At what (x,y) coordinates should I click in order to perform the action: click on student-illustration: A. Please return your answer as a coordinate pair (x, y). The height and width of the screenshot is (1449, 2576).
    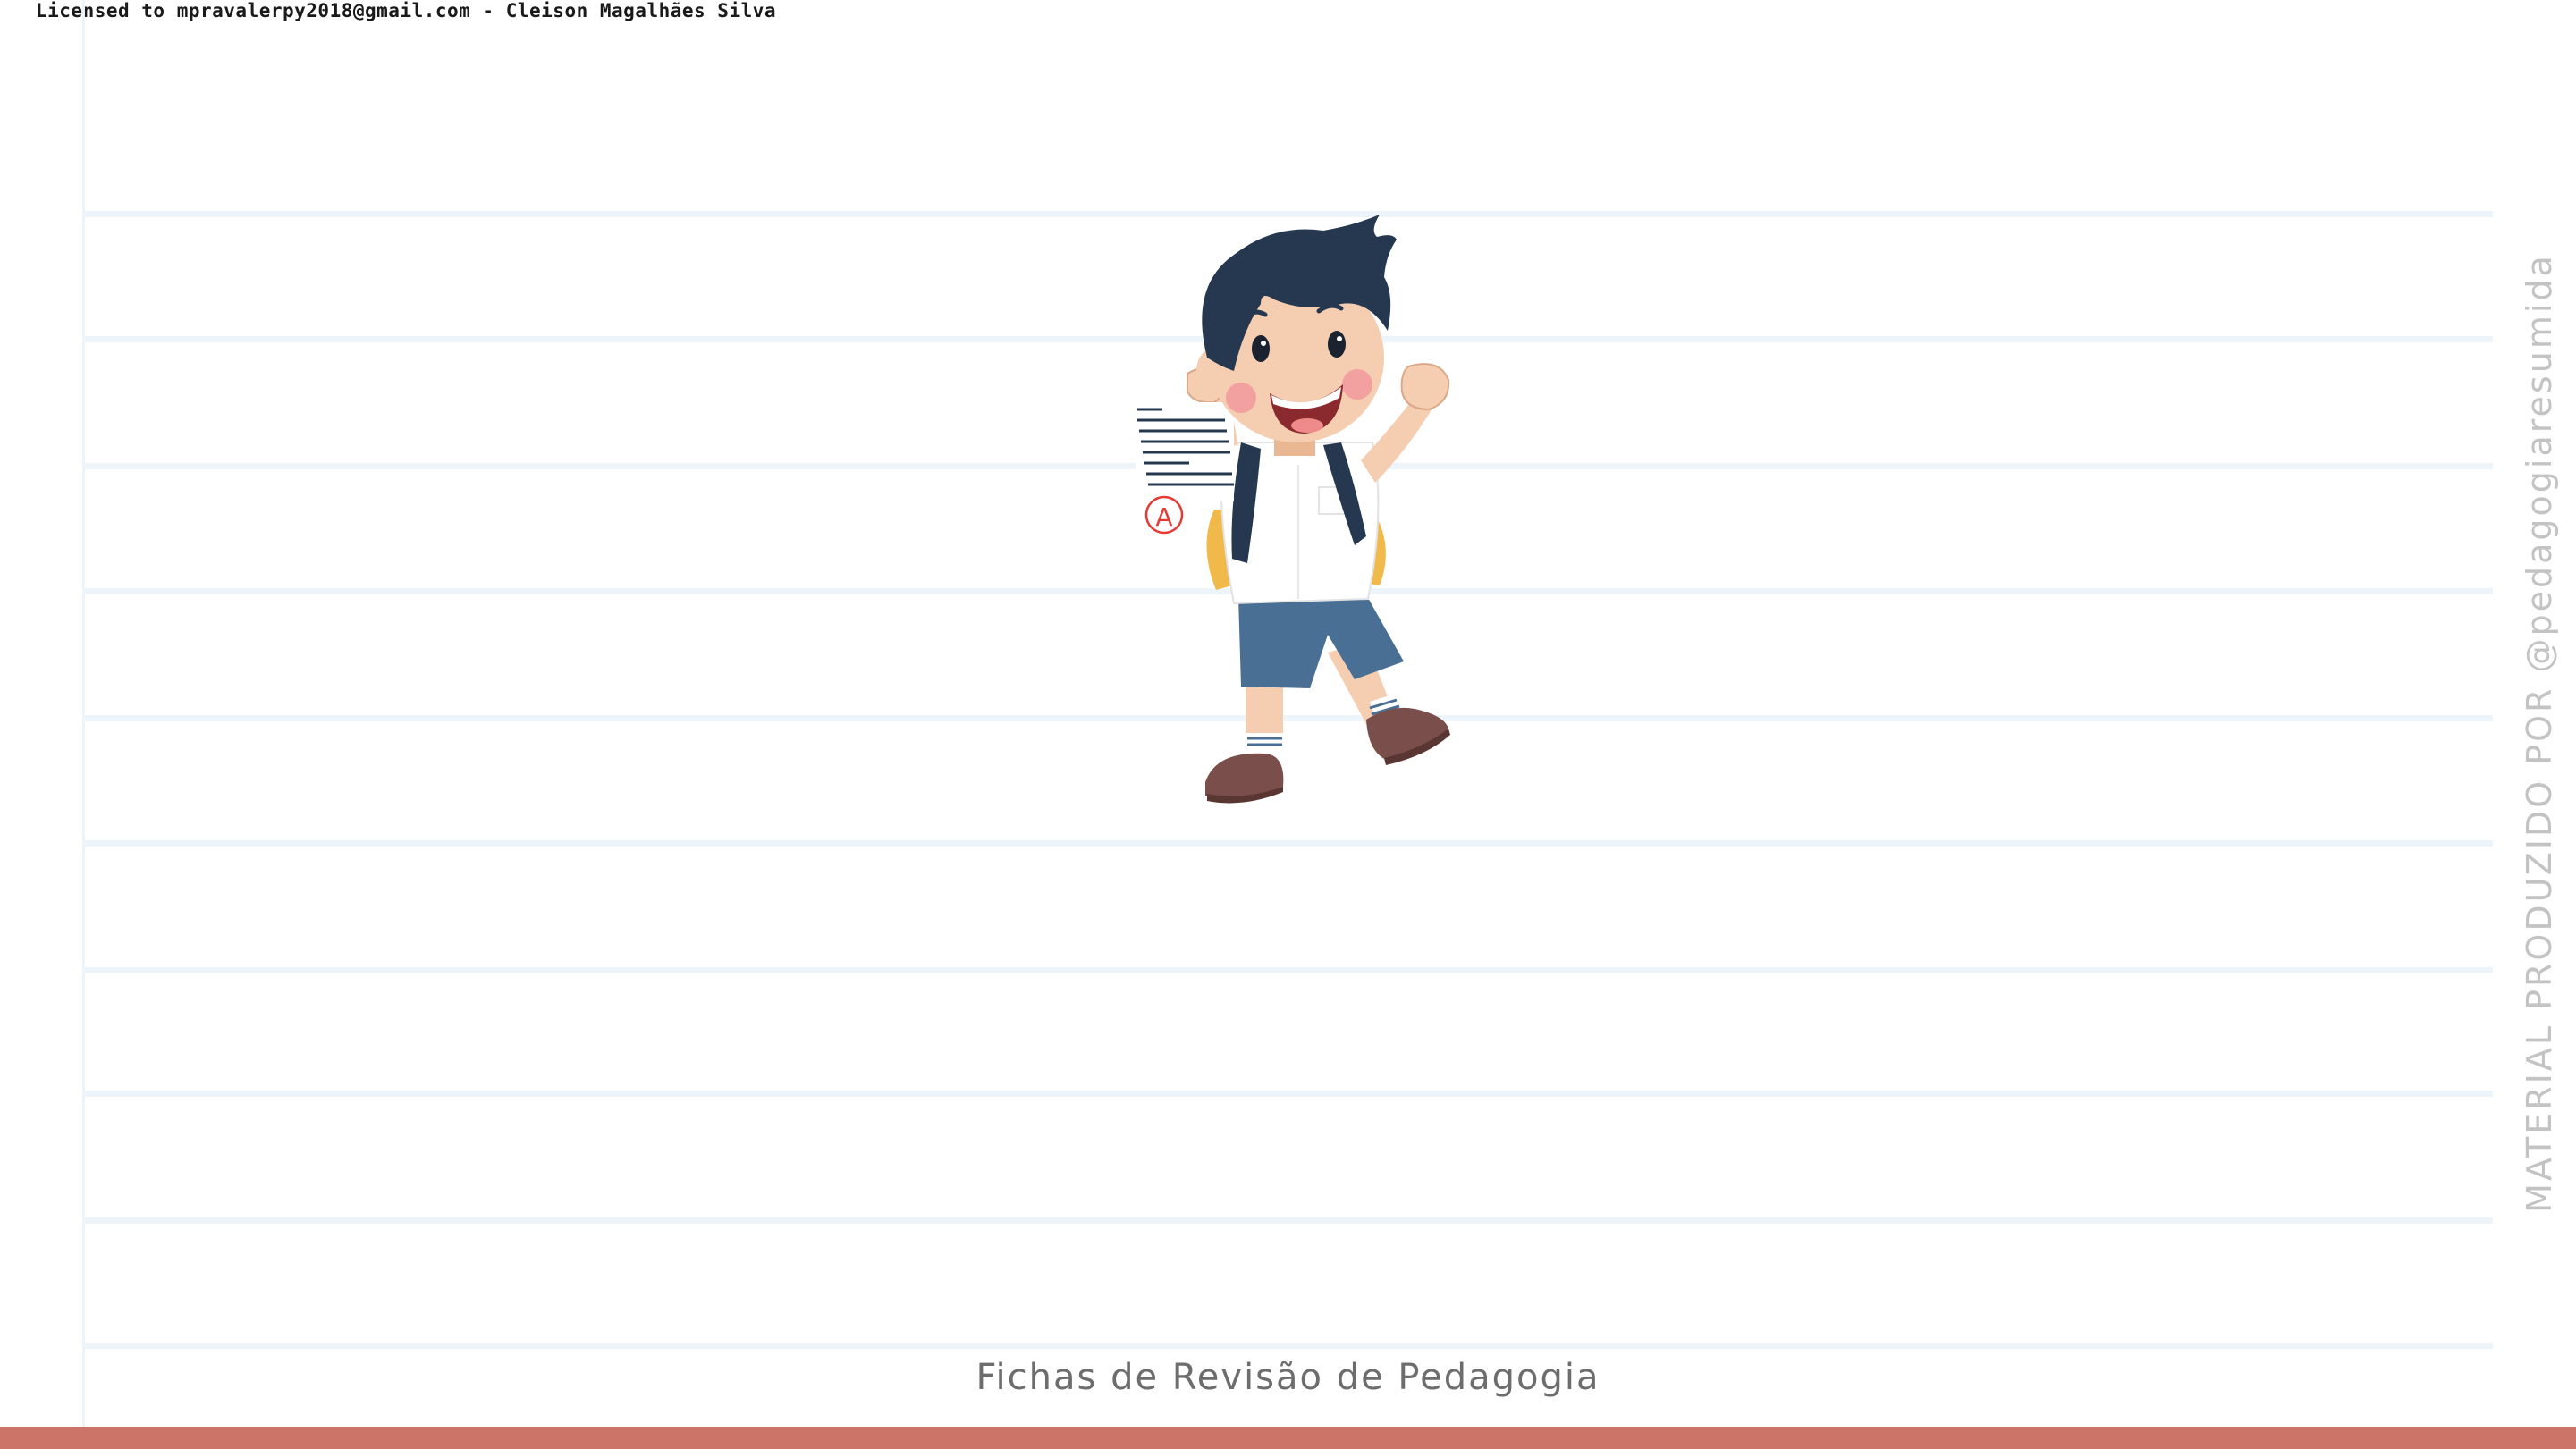
    Looking at the image, I should click on (1293, 509).